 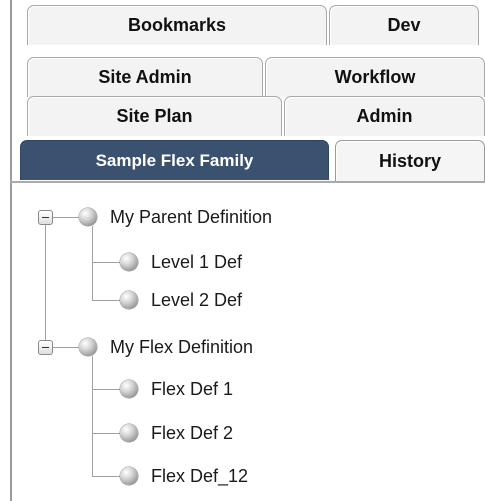 What do you see at coordinates (375, 77) in the screenshot?
I see `tab-workflow: Workflow` at bounding box center [375, 77].